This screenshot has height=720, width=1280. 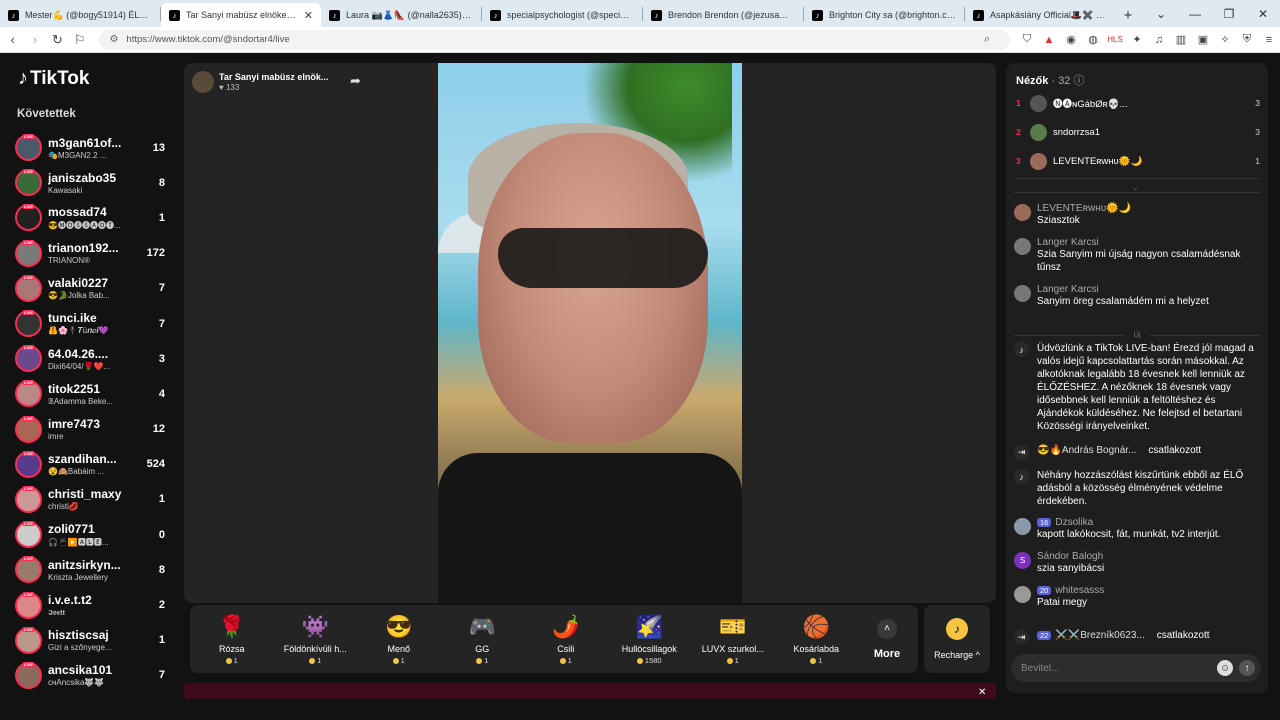 What do you see at coordinates (79, 40) in the screenshot?
I see `bookmark-icon: ⚐` at bounding box center [79, 40].